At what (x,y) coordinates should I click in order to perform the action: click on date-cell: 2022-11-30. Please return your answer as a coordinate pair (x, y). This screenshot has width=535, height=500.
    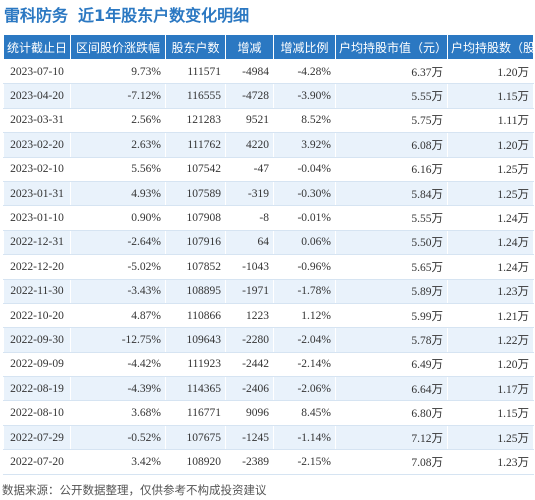
    Looking at the image, I should click on (37, 291).